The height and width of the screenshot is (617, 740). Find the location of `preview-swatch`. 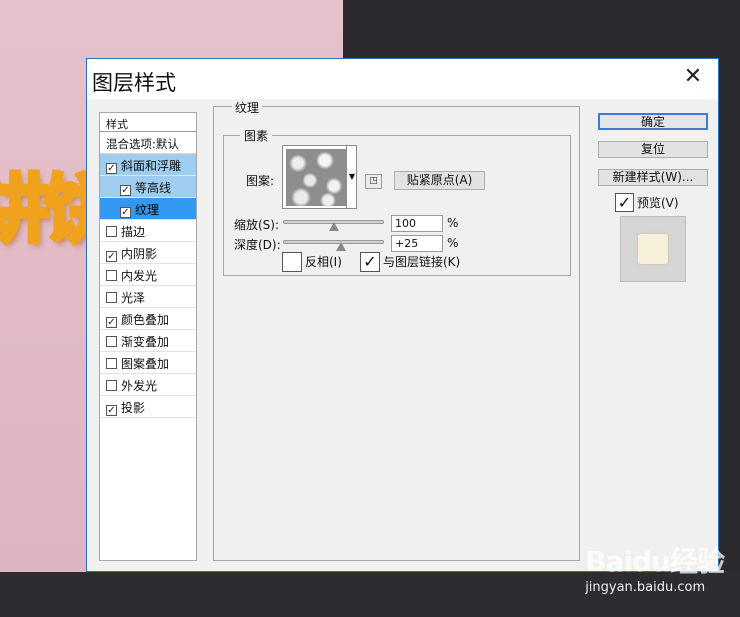

preview-swatch is located at coordinates (653, 249).